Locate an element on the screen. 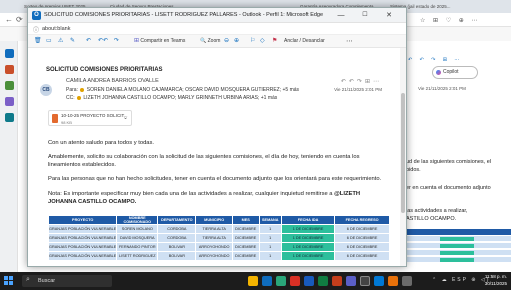  copilot-label: Copilot is located at coordinates (451, 72).